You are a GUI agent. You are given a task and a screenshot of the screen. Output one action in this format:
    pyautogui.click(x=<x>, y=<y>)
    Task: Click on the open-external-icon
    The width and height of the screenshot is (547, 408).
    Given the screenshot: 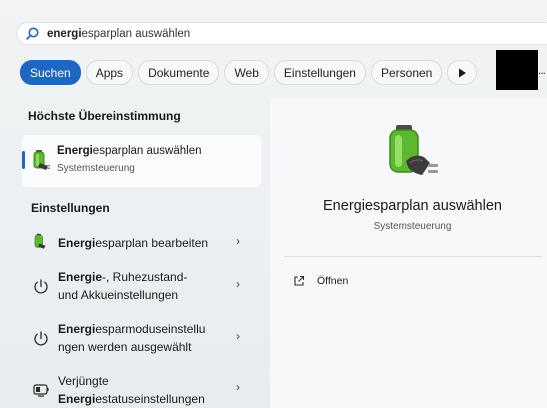 What is the action you would take?
    pyautogui.click(x=299, y=280)
    